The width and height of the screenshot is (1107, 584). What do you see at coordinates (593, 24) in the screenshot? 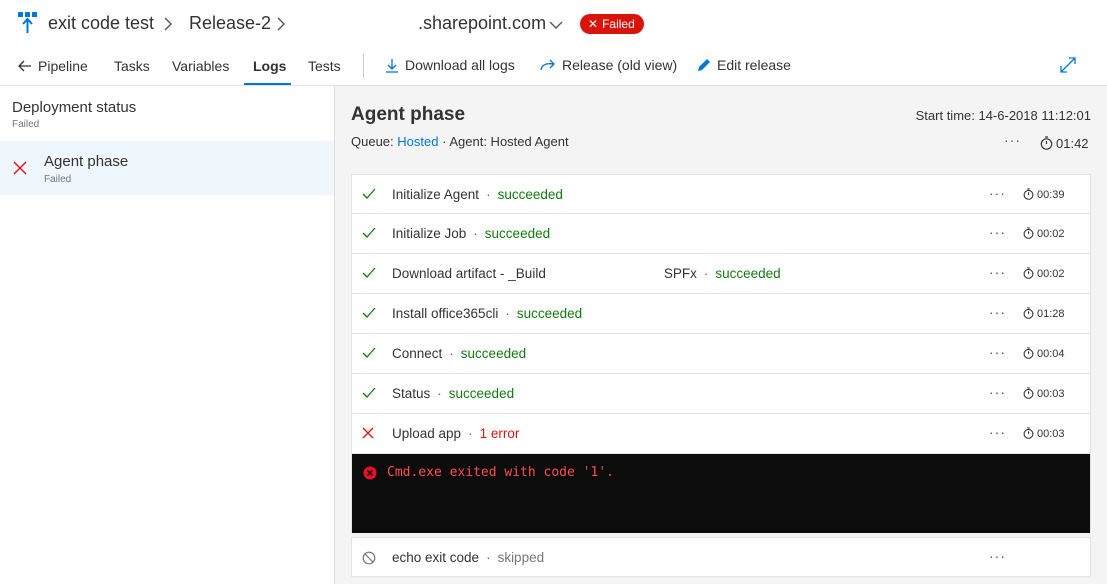
I see `close-icon: ✕` at bounding box center [593, 24].